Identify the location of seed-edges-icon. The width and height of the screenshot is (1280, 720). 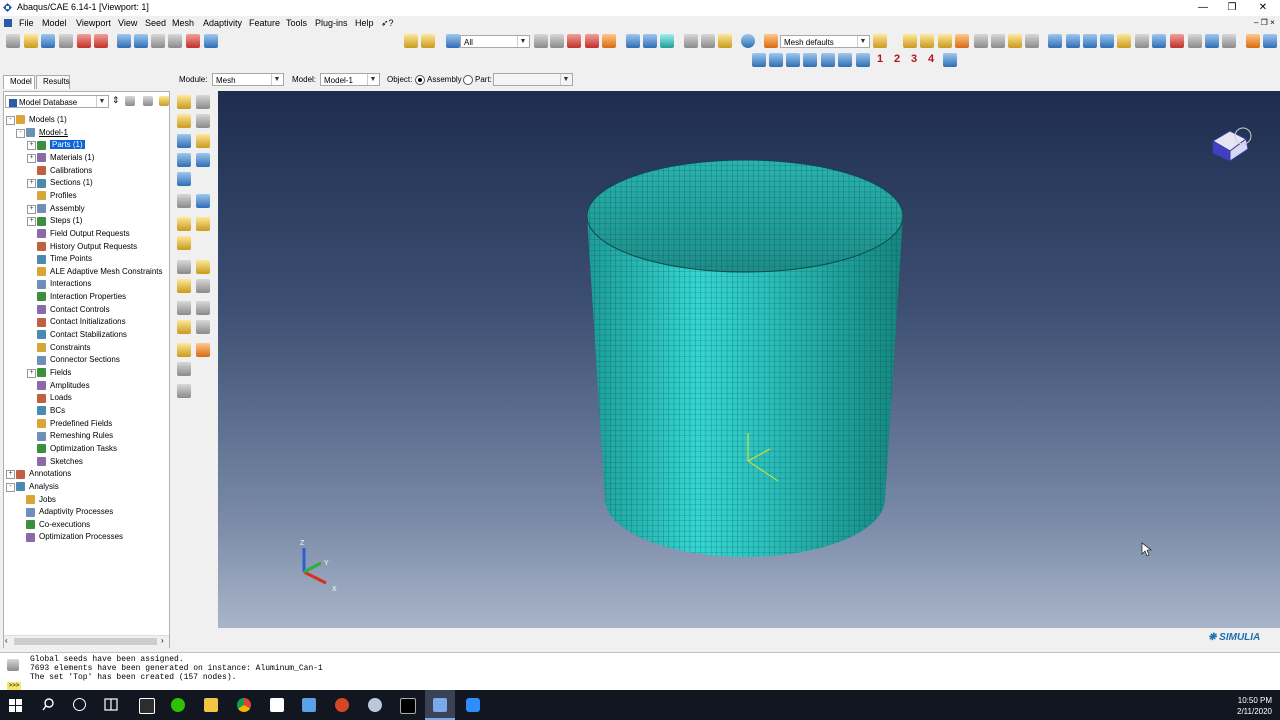
(203, 102).